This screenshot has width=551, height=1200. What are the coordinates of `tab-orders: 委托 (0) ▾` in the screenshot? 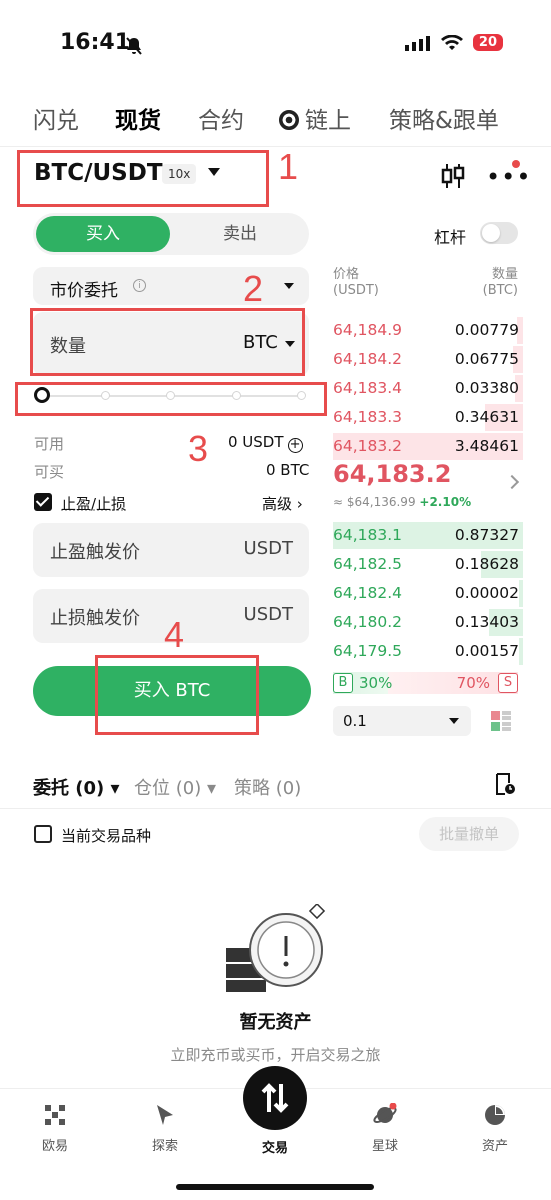 It's located at (76, 787).